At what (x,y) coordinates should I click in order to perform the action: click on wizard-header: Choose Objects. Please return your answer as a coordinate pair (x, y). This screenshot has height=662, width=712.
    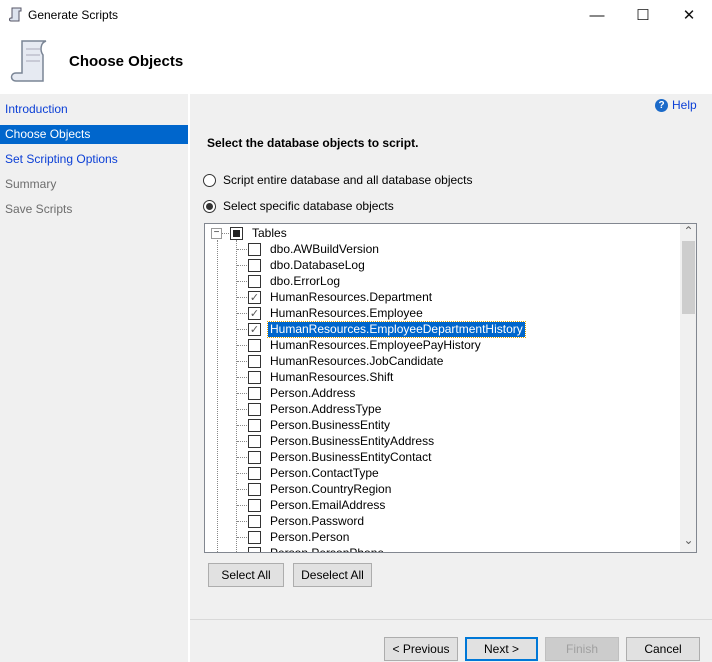
    Looking at the image, I should click on (356, 62).